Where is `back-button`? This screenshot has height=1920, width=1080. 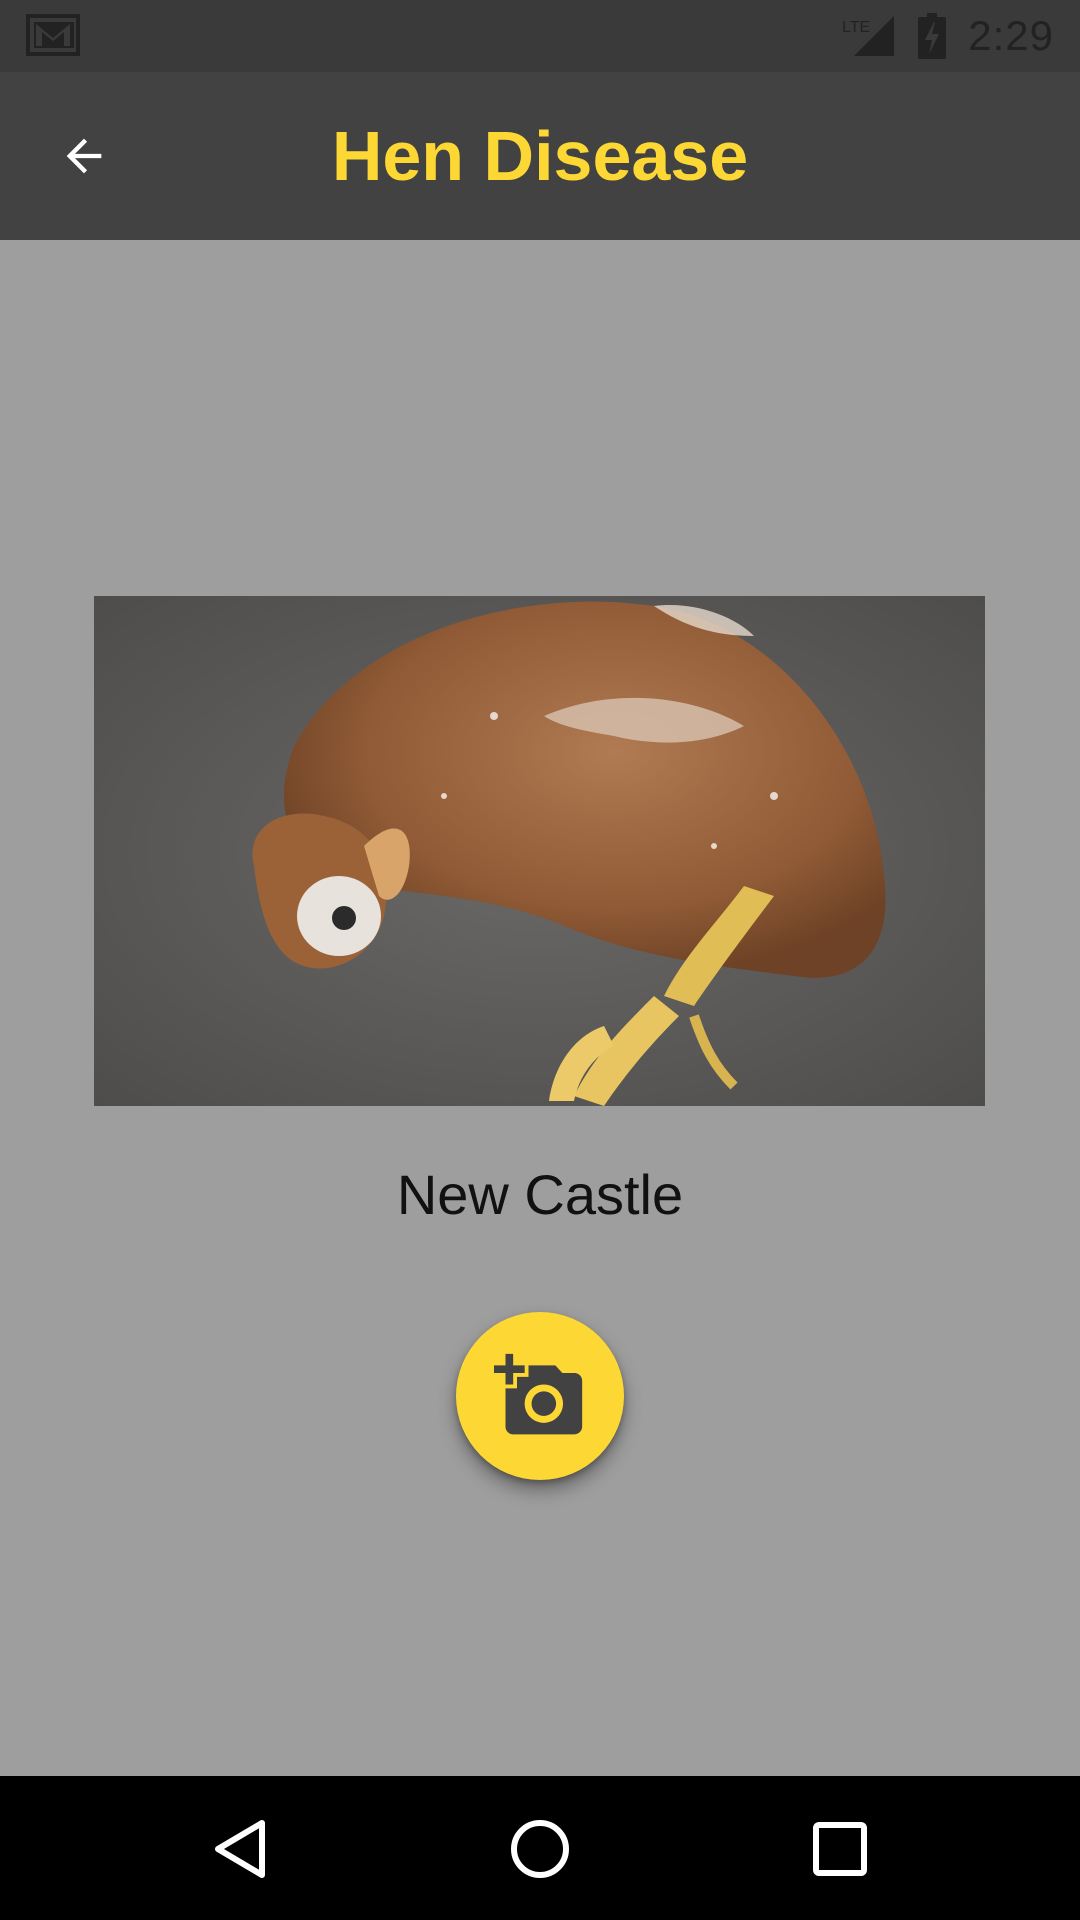 back-button is located at coordinates (84, 156).